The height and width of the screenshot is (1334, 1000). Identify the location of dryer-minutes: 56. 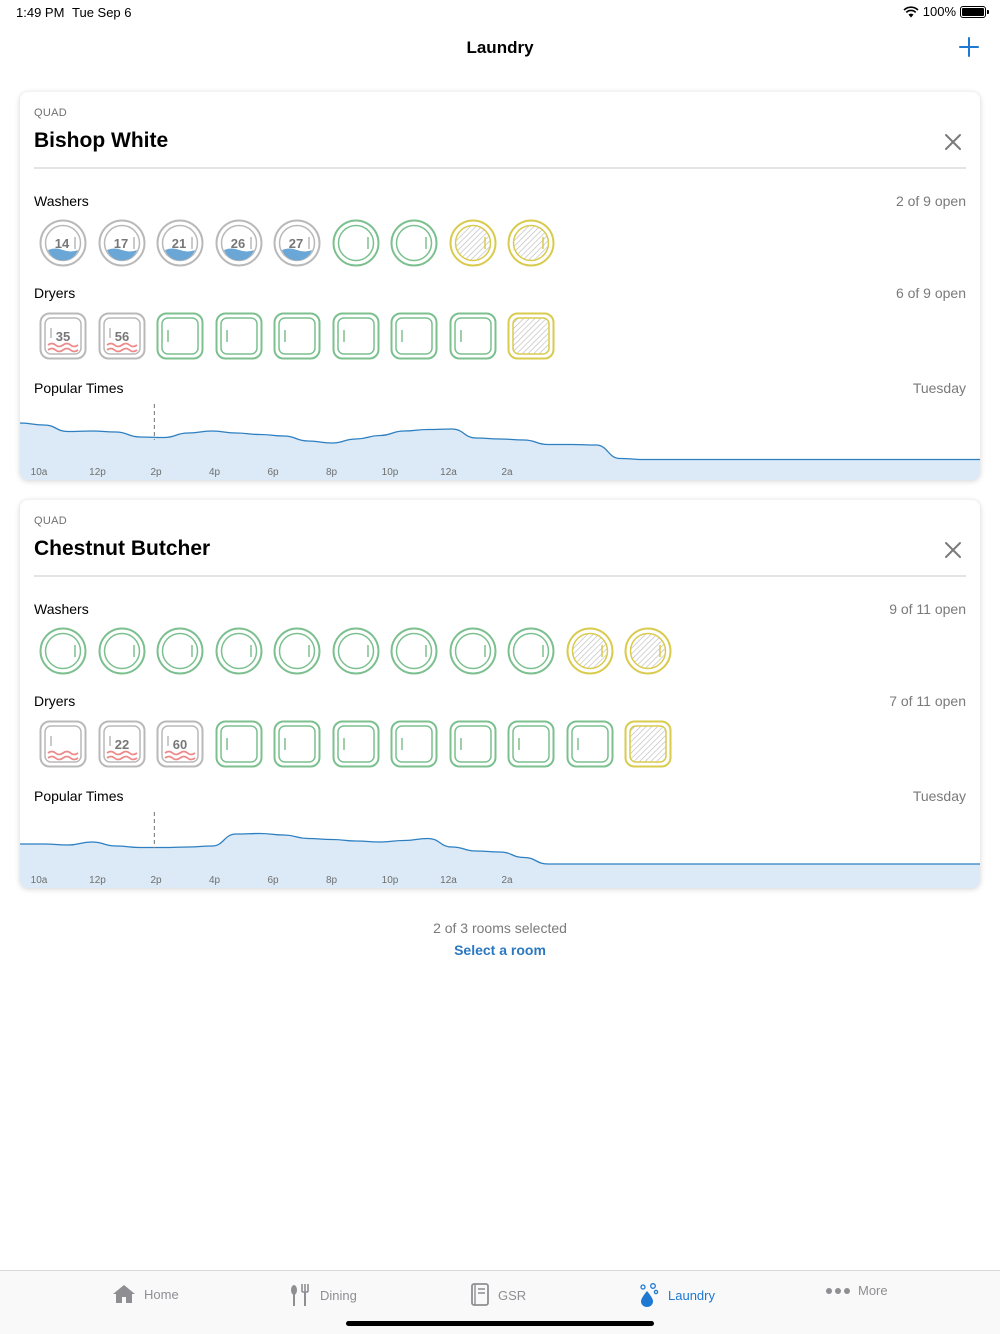
(121, 336).